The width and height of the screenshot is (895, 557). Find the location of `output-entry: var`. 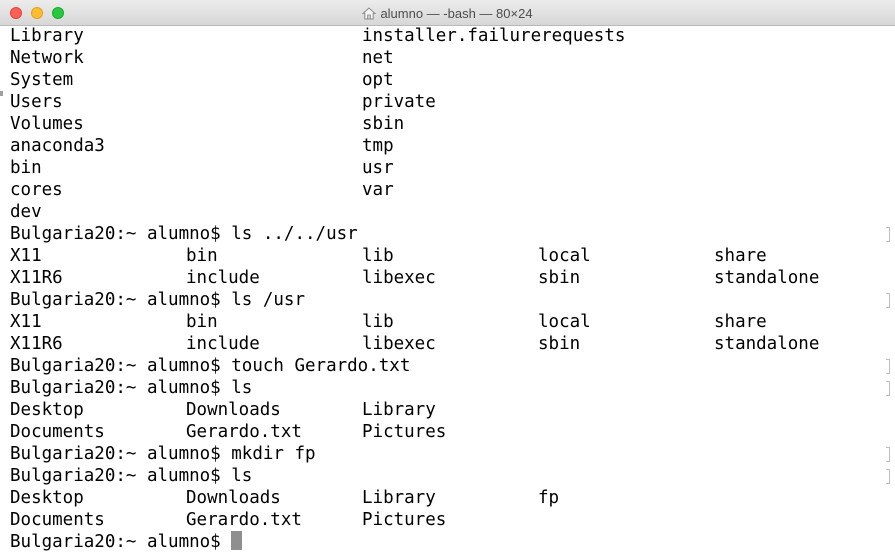

output-entry: var is located at coordinates (378, 190).